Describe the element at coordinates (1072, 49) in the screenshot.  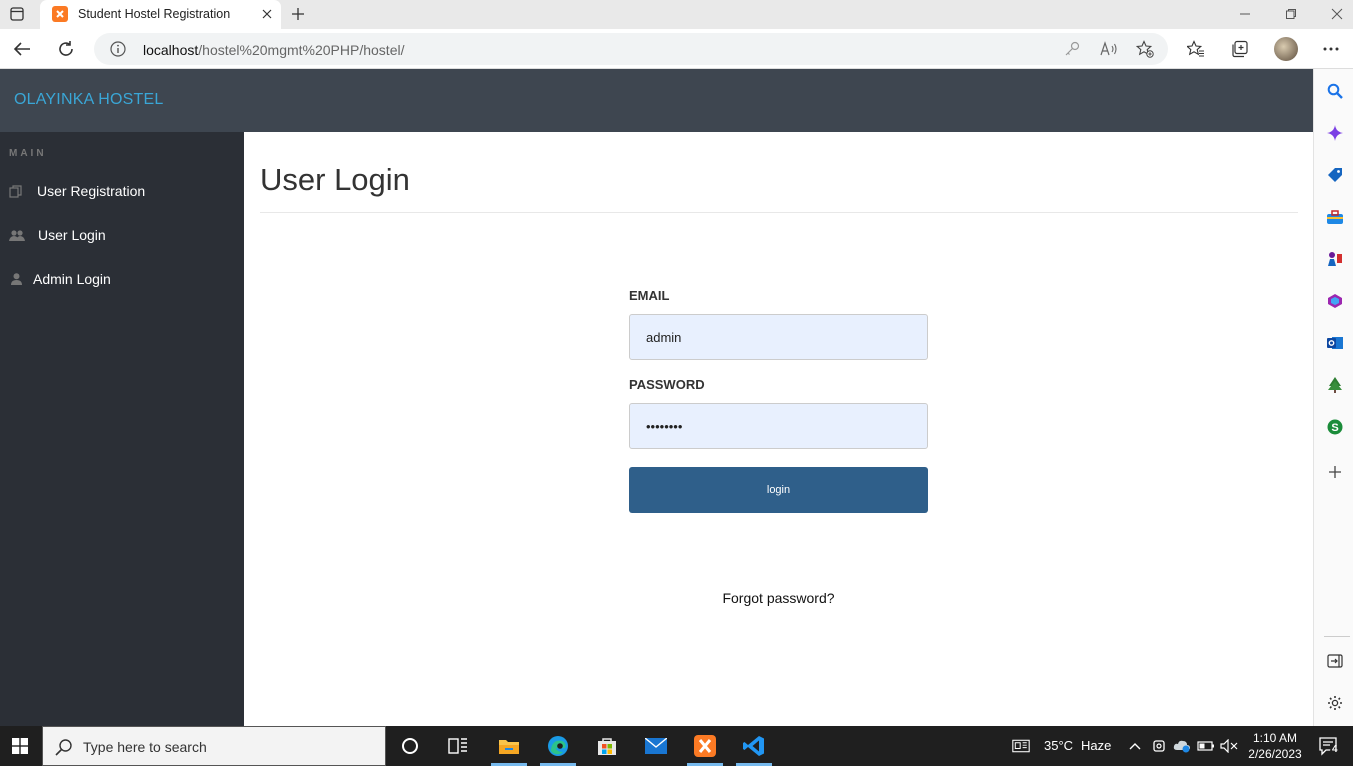
I see `password-key-icon` at that location.